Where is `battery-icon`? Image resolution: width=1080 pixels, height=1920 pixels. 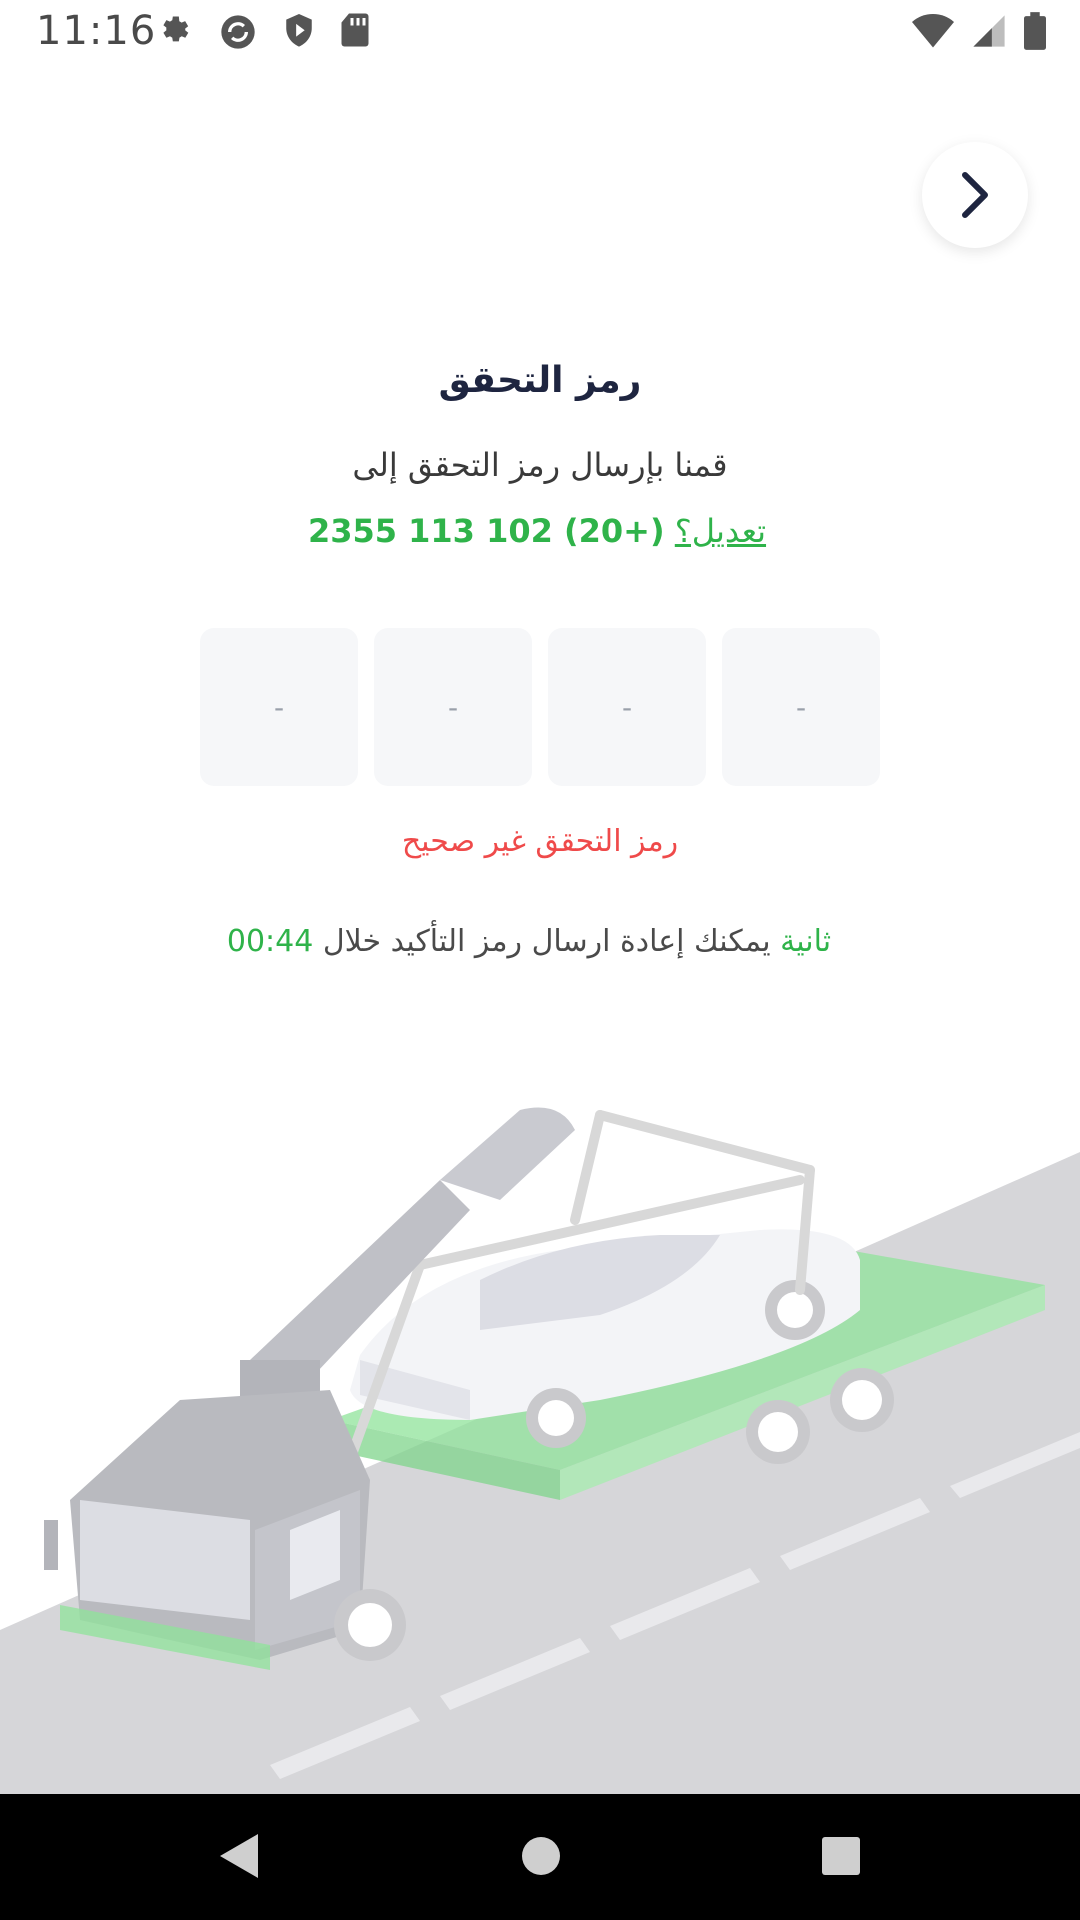
battery-icon is located at coordinates (1035, 31).